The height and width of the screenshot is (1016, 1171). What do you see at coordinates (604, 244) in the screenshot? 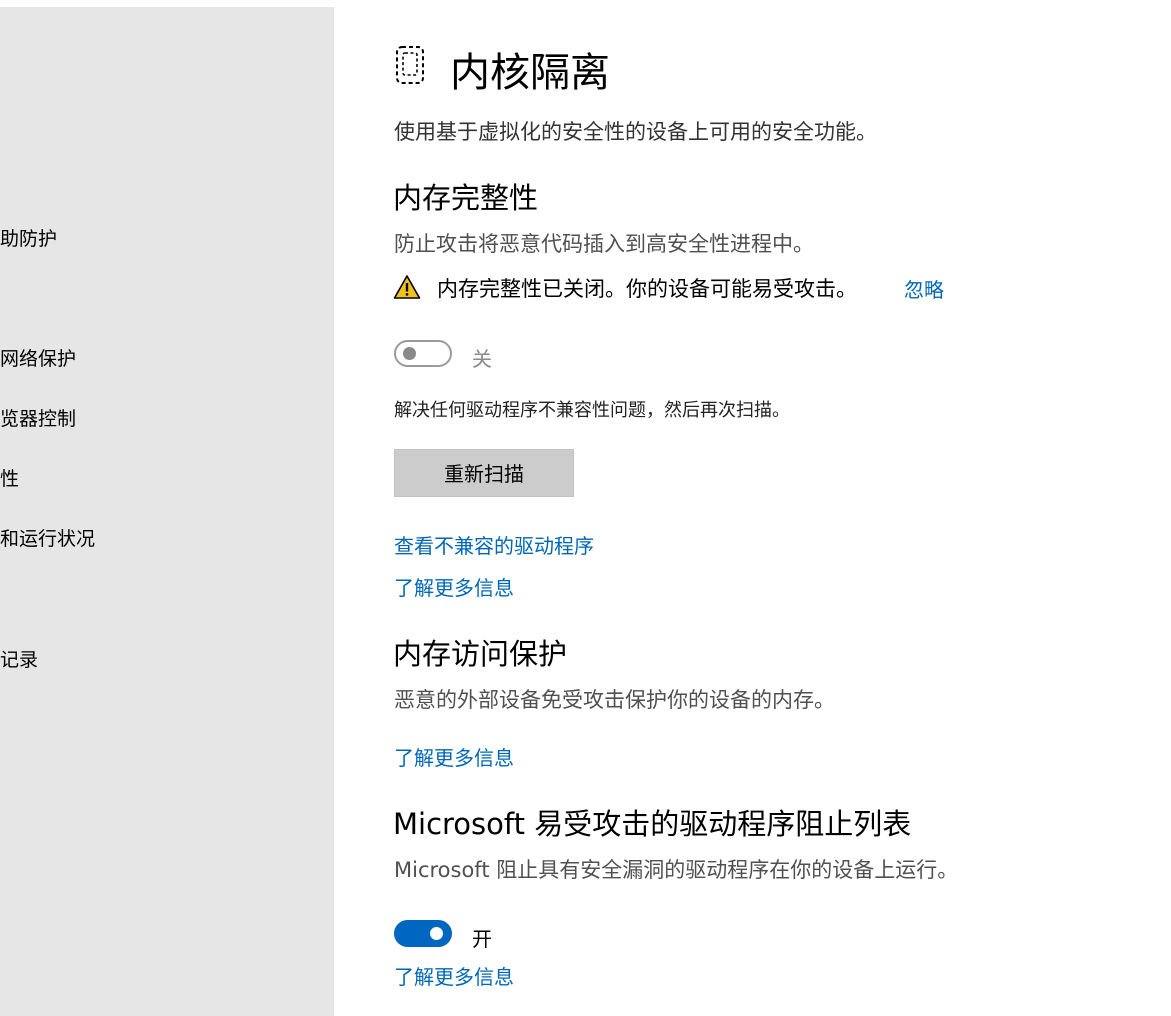
I see `memory-integrity-subtitle: 防止攻击将恶意代码插入到高安全性进程中。` at bounding box center [604, 244].